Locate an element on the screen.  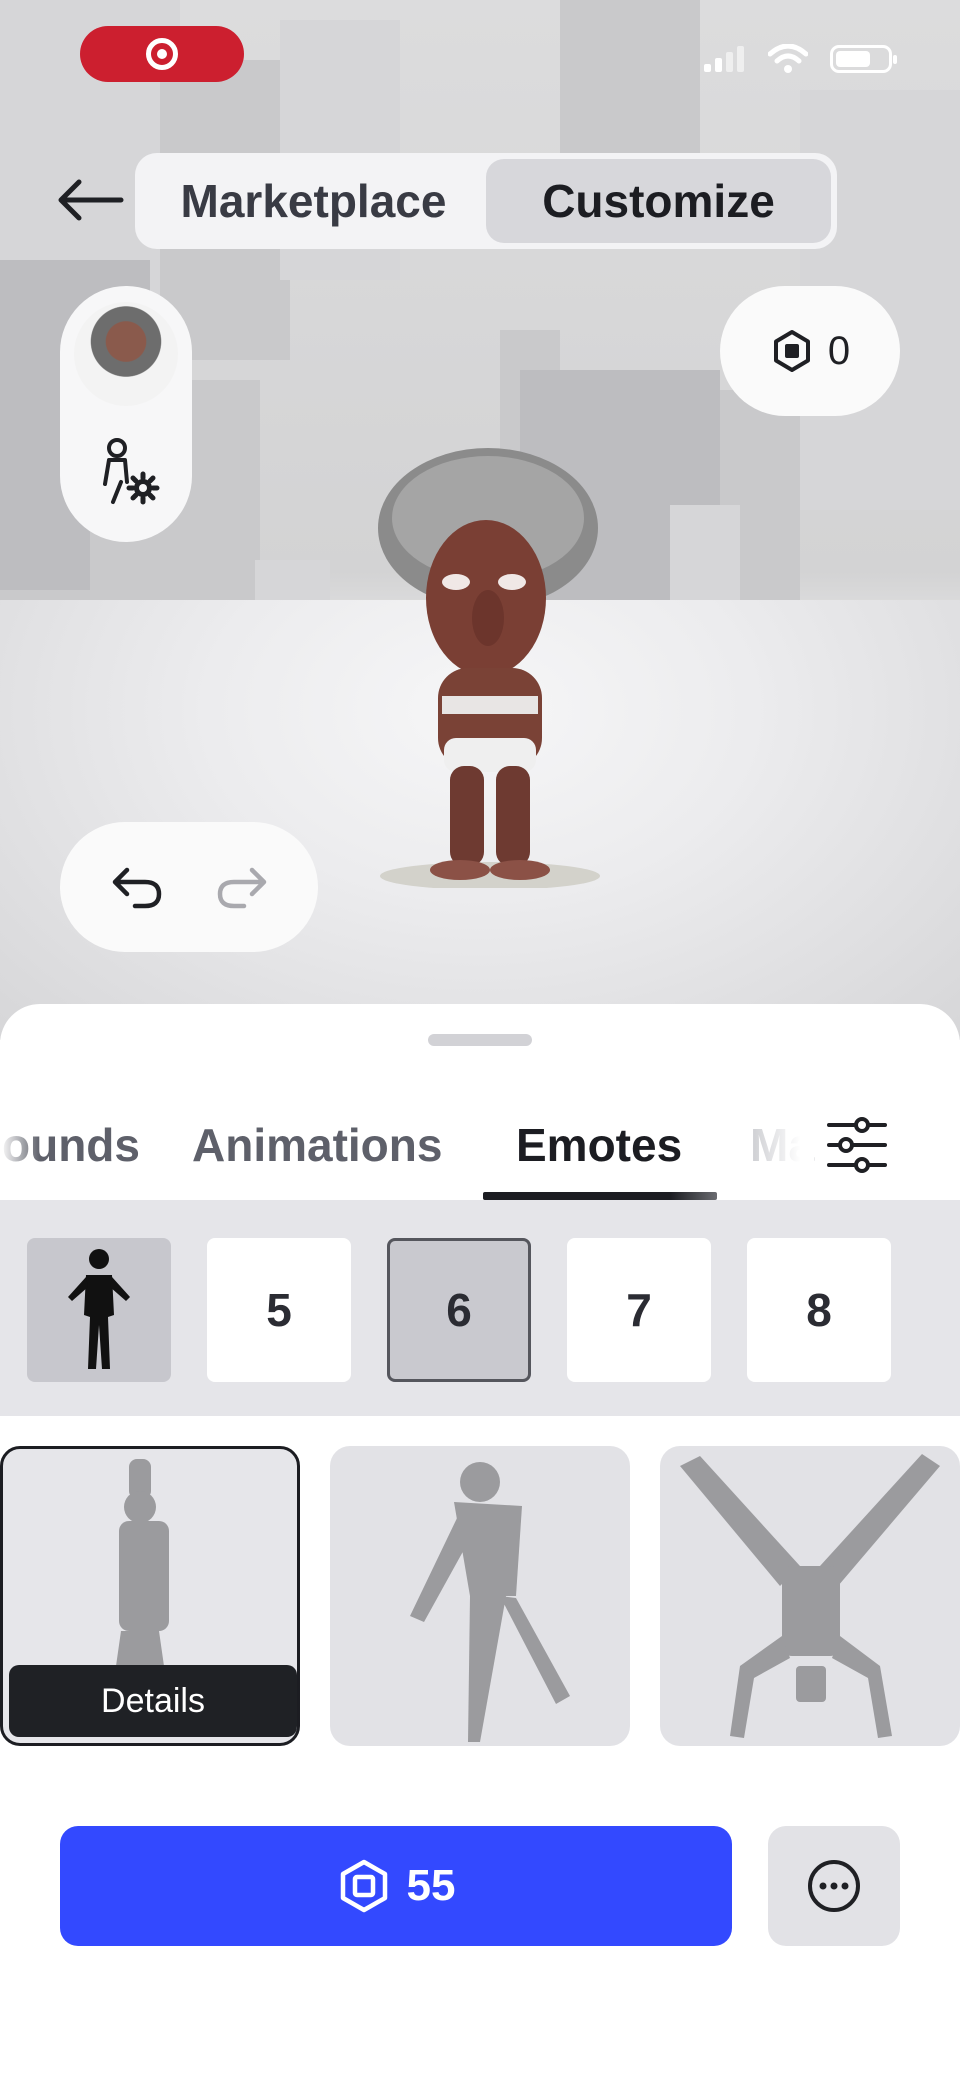
robux-balance: 0 is located at coordinates (810, 351).